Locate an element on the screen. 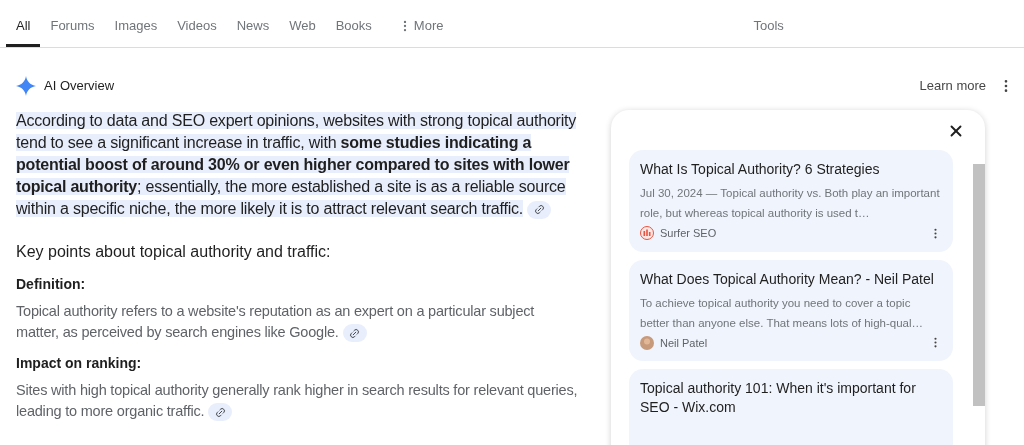  scrollbar is located at coordinates (979, 285).